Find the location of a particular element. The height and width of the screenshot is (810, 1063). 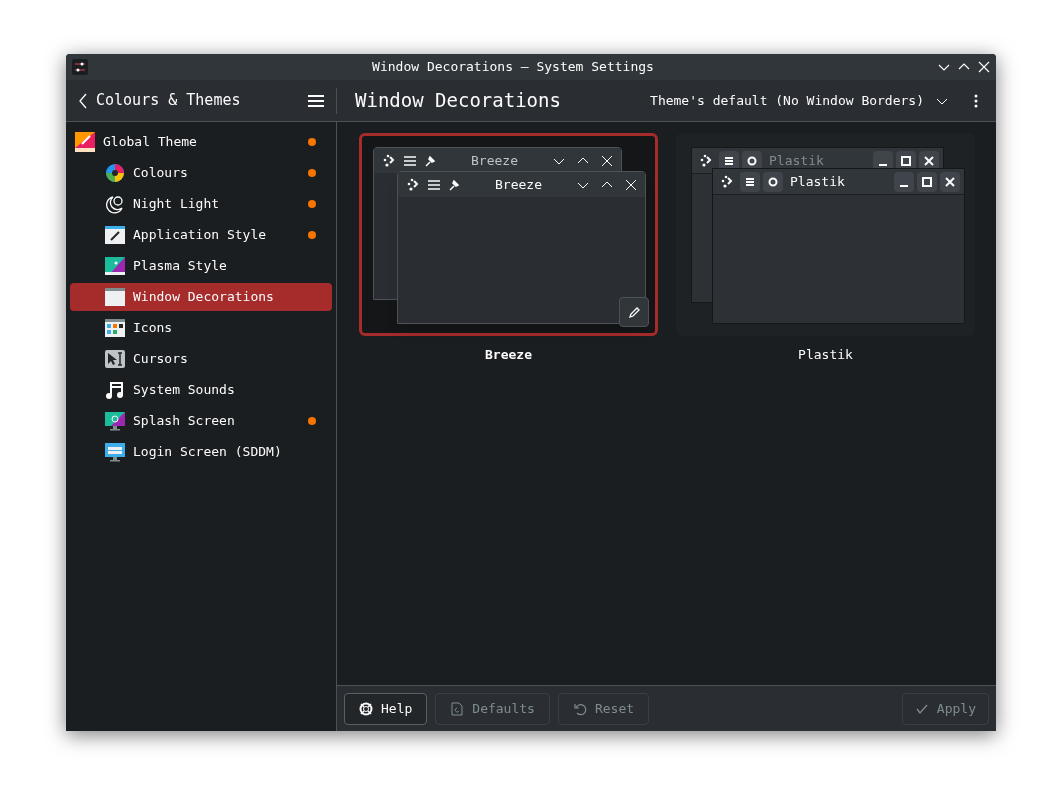

sidebar-item: Cursors is located at coordinates (201, 359).